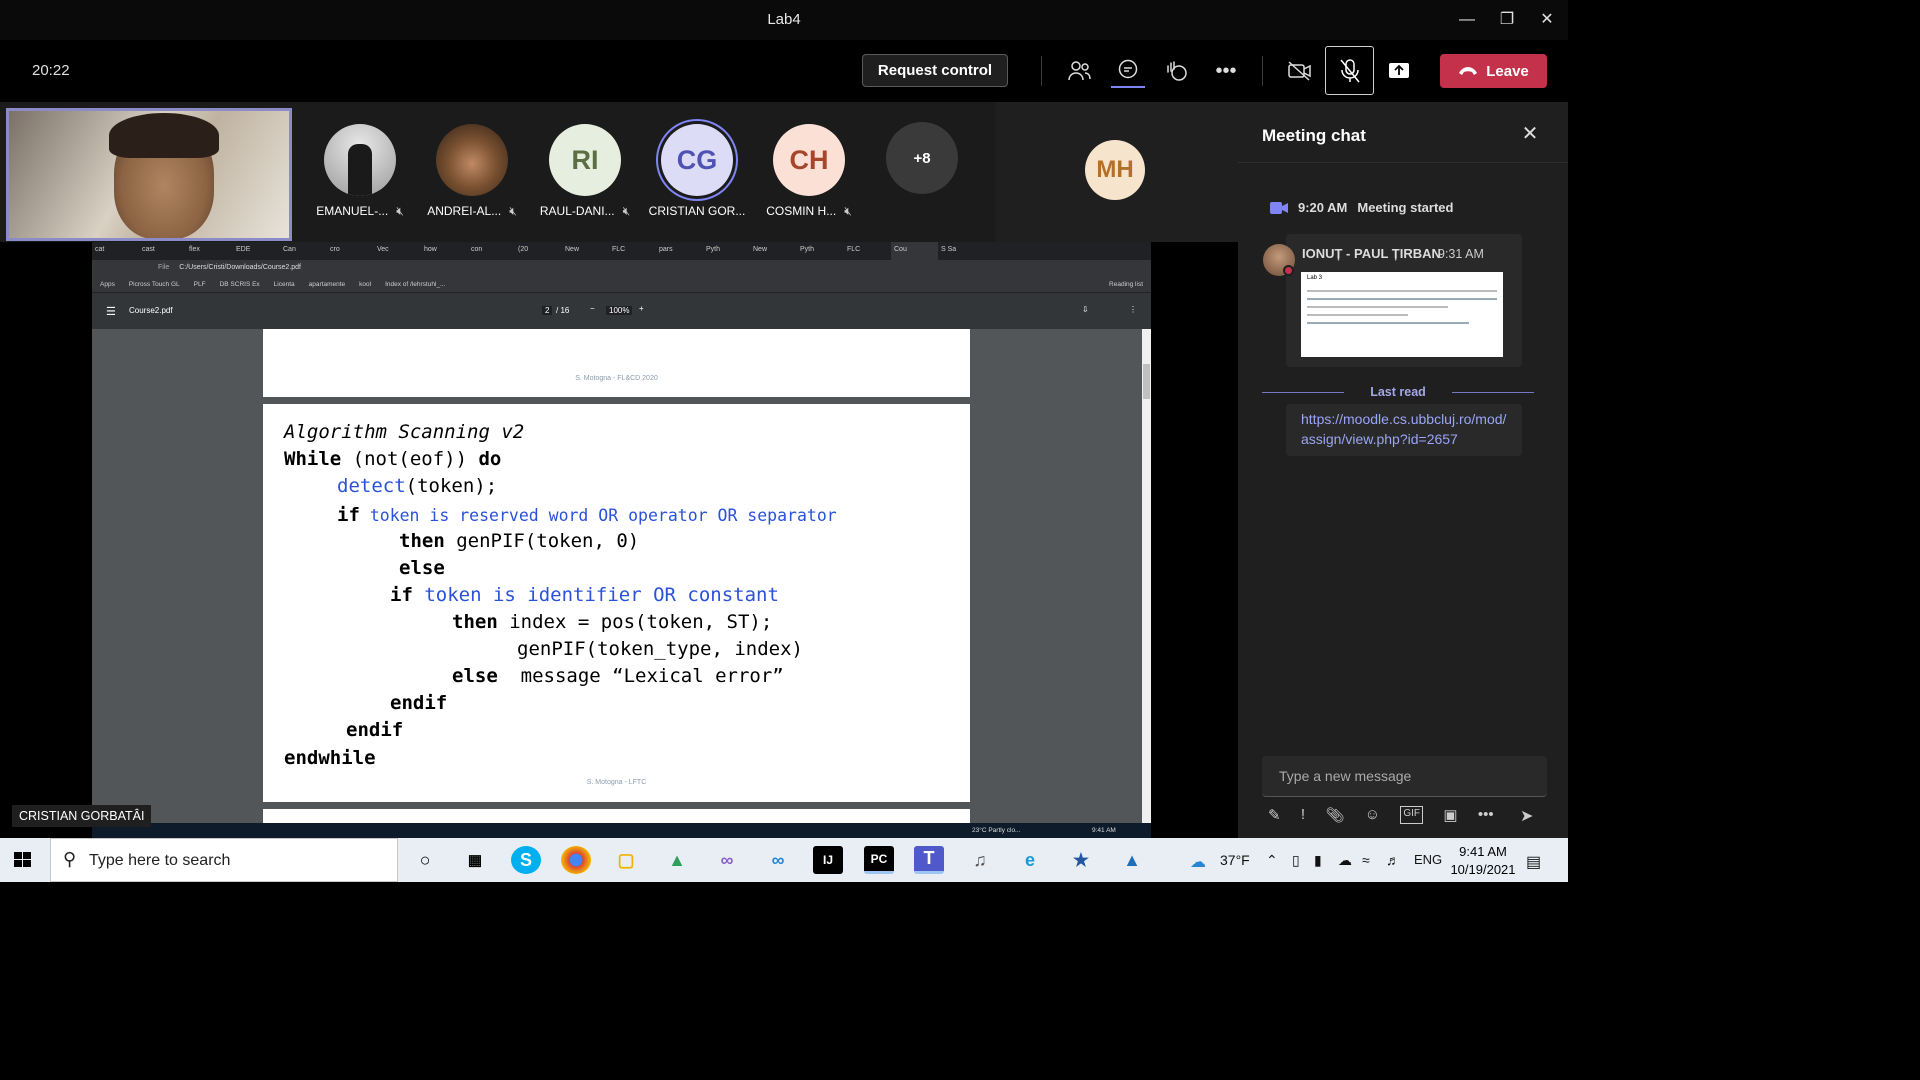 This screenshot has height=1080, width=1920. What do you see at coordinates (1507, 20) in the screenshot?
I see `restore-button: ❐` at bounding box center [1507, 20].